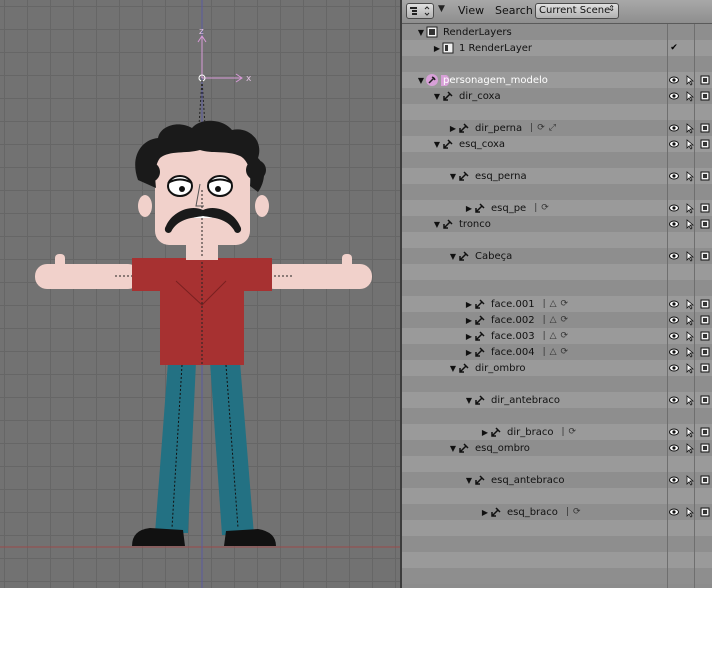  I want to click on outliner-row: ▶ face.002 | △ ⟳, so click(557, 320).